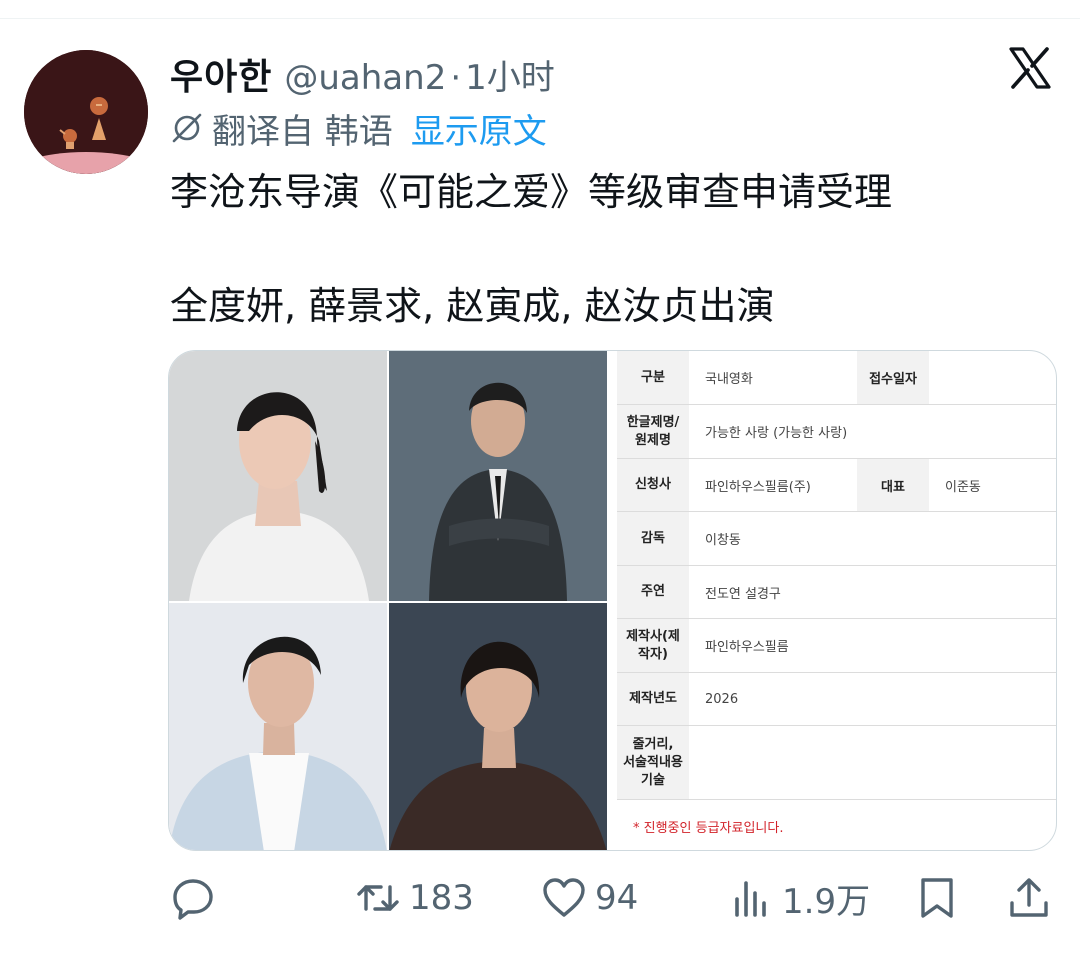  What do you see at coordinates (743, 594) in the screenshot?
I see `form-value: 전도연 설경구` at bounding box center [743, 594].